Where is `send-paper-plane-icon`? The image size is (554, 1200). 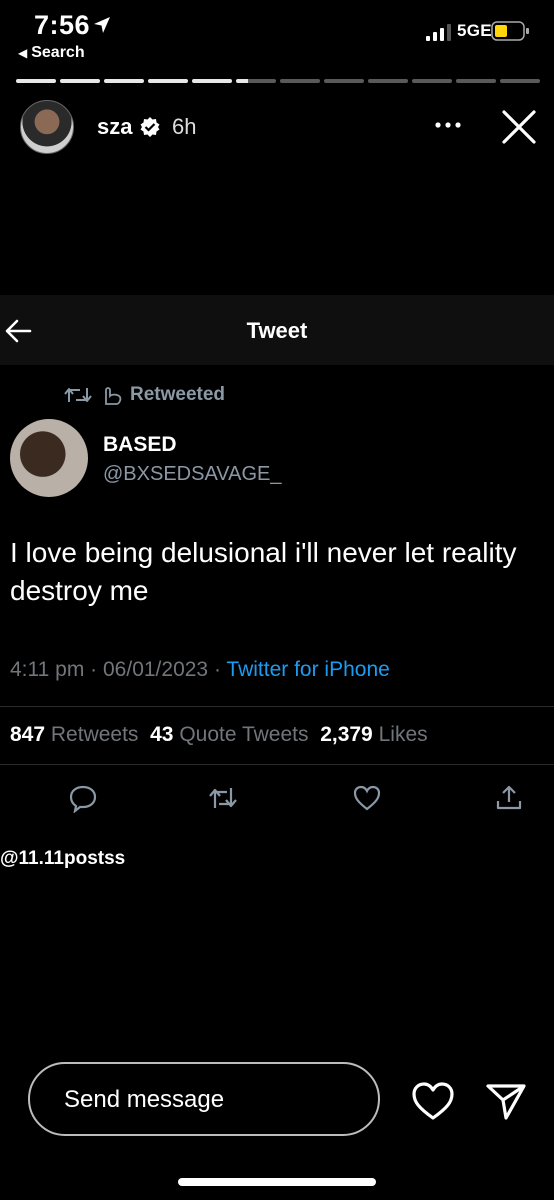 send-paper-plane-icon is located at coordinates (506, 1101).